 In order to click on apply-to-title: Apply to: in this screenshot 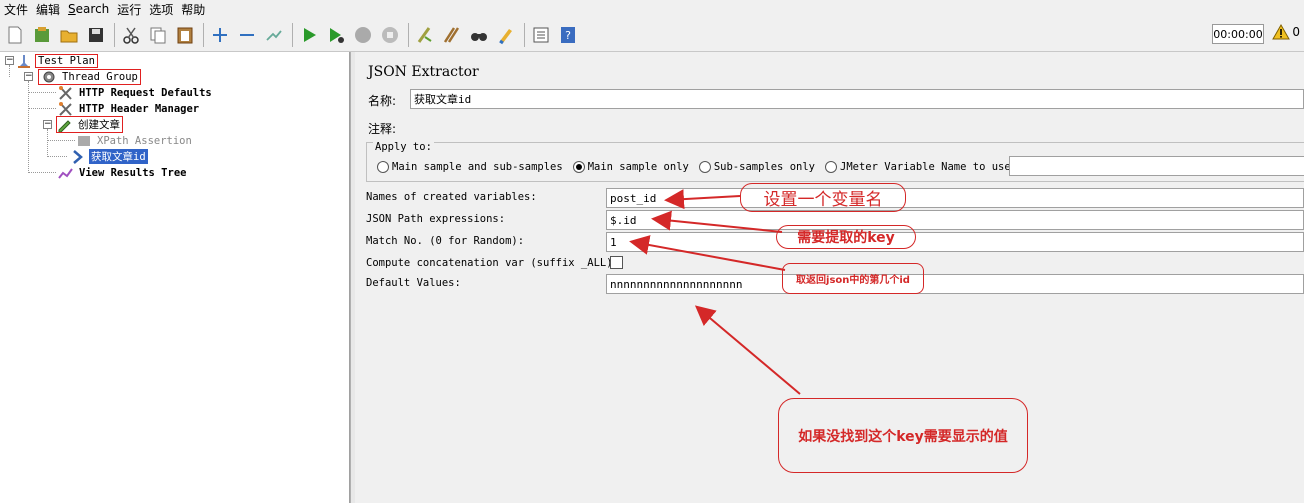, I will do `click(403, 147)`.